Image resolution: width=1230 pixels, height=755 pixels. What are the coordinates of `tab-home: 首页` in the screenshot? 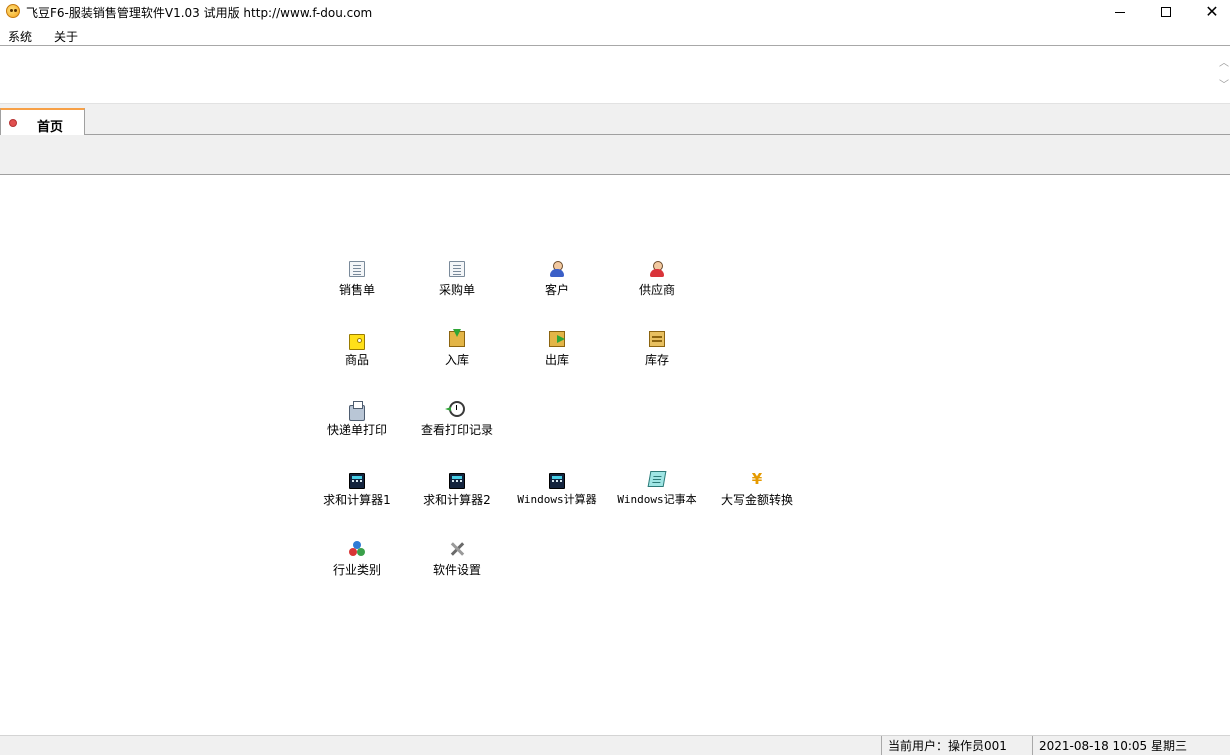 It's located at (42, 122).